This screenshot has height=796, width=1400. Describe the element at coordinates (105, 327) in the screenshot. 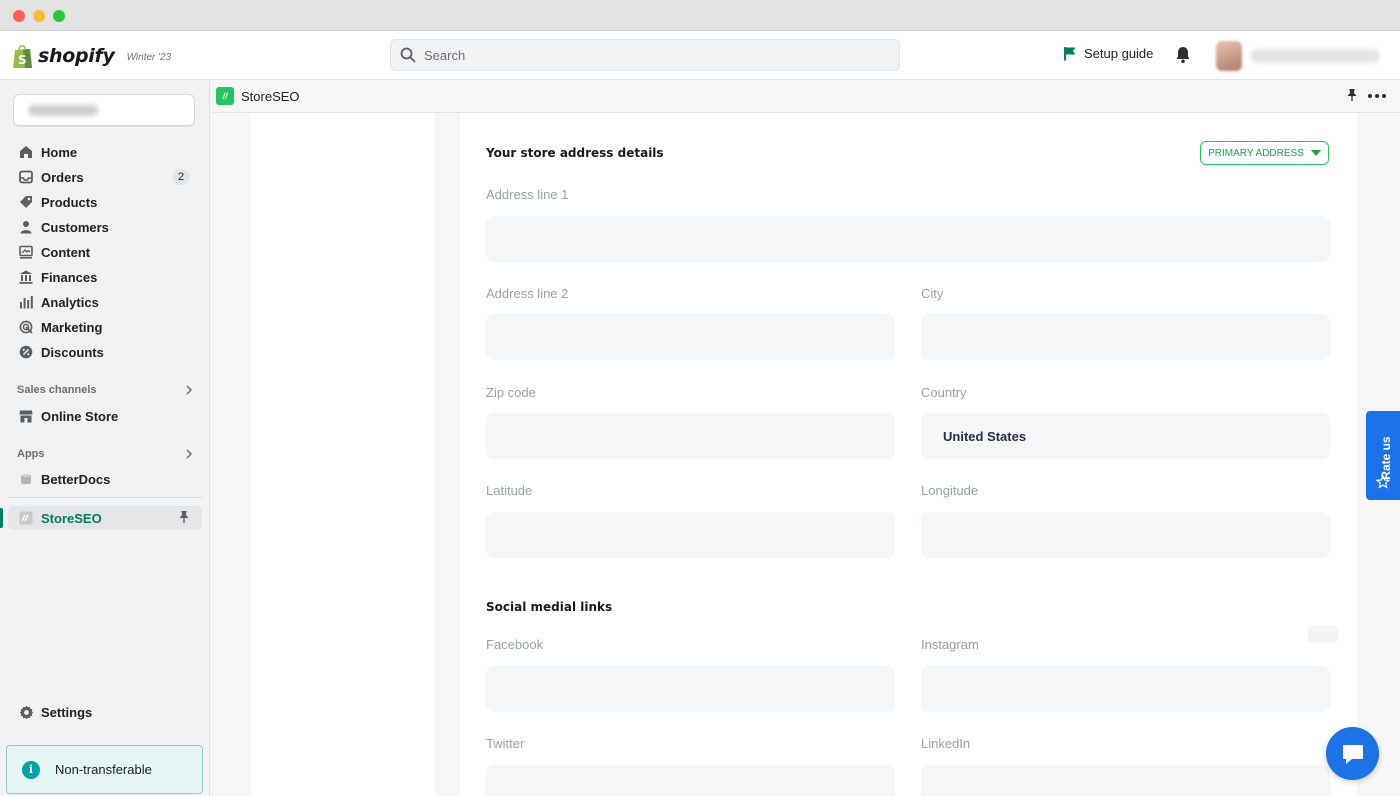

I see `sidebar-item-marketing: Marketing` at that location.